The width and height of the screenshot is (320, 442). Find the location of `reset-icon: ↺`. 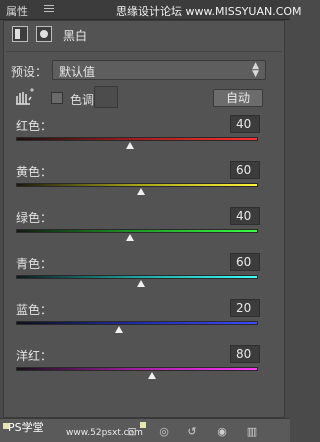

reset-icon: ↺ is located at coordinates (192, 432).